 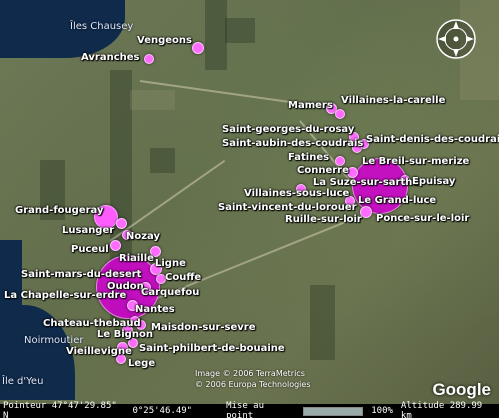 What do you see at coordinates (461, 389) in the screenshot?
I see `google-logo: Google` at bounding box center [461, 389].